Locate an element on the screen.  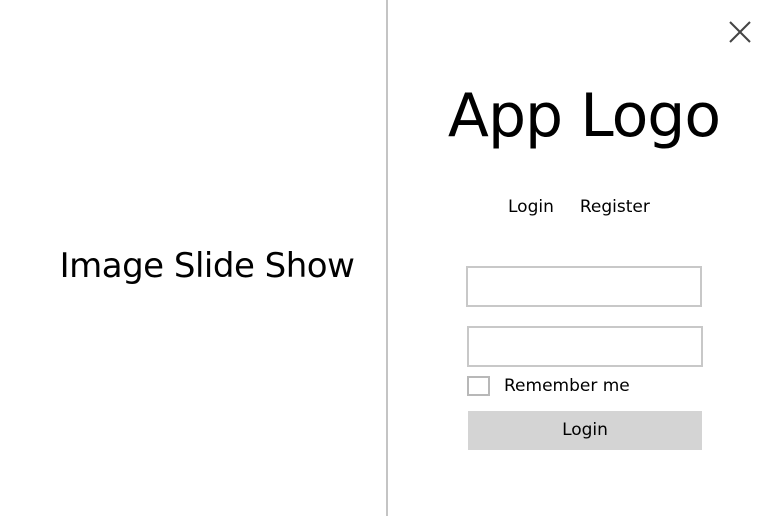
tab-login: Login is located at coordinates (531, 207).